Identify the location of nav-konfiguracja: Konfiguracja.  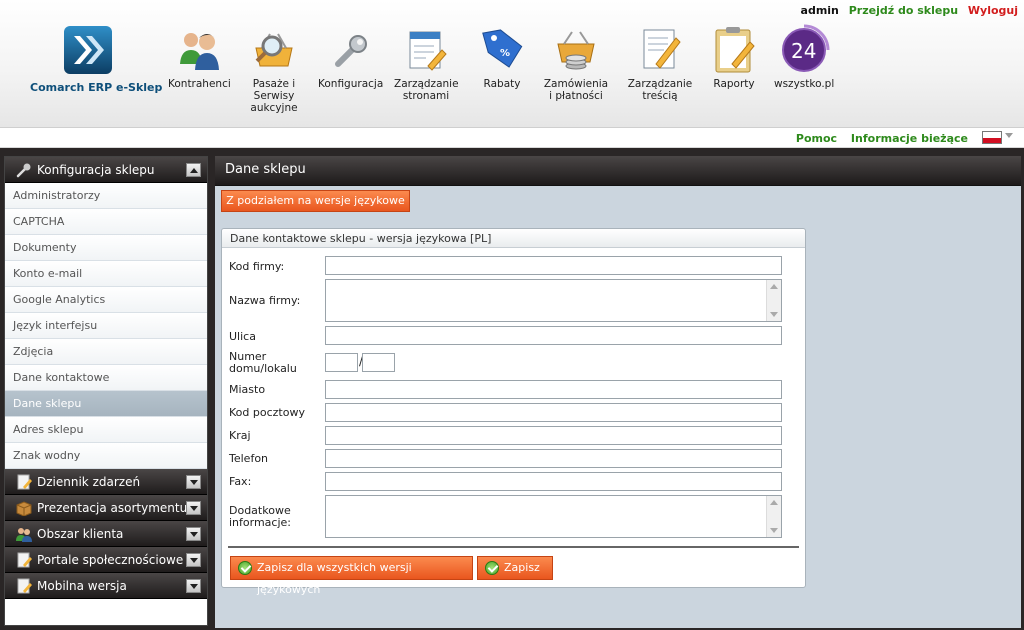
(351, 57).